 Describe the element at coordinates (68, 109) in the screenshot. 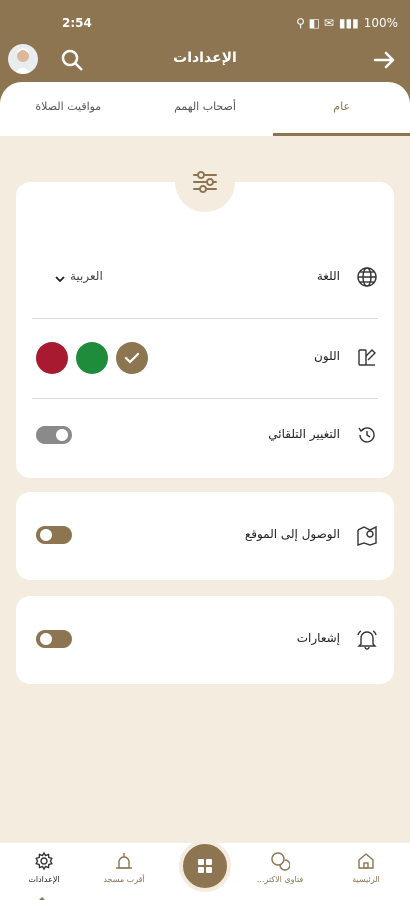

I see `tab-prayer-times: مواقيت الصلاة` at that location.